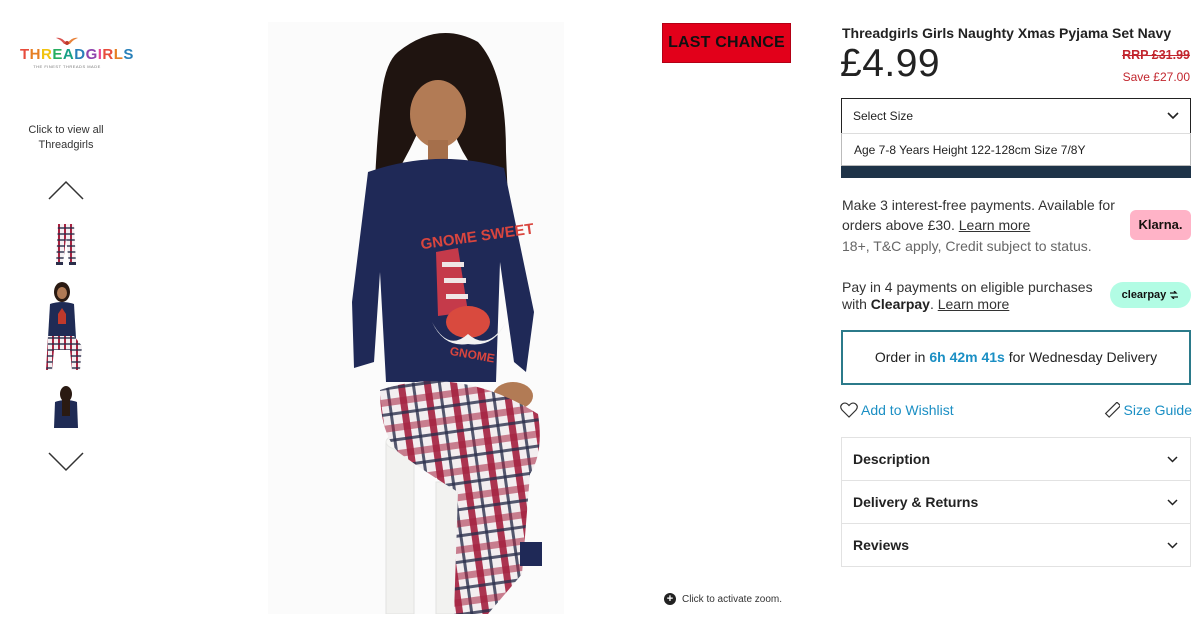 The height and width of the screenshot is (634, 1200). I want to click on klarna-logo: Klarna., so click(1160, 225).